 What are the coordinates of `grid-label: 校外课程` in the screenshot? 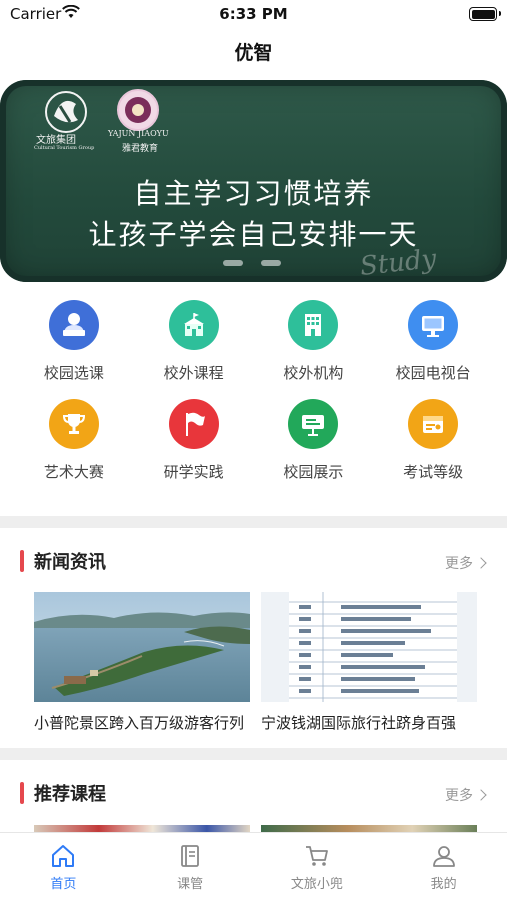 It's located at (193, 373).